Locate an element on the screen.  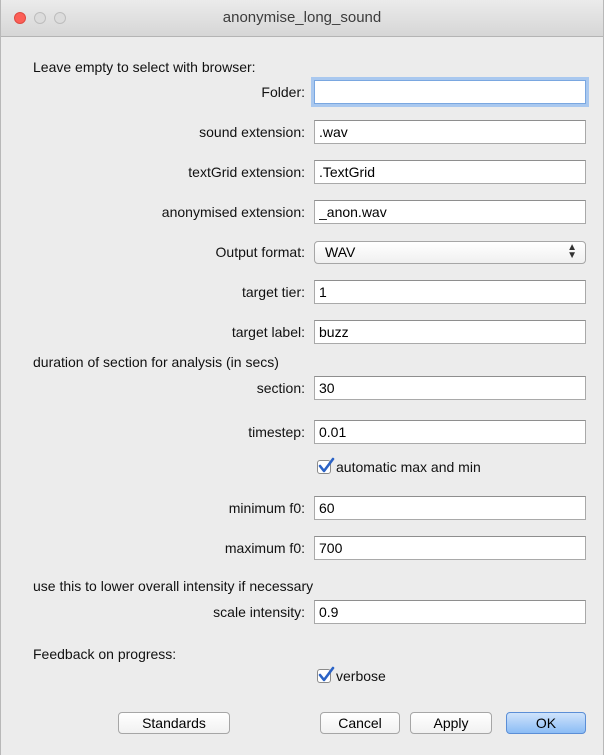
timestep-input is located at coordinates (450, 432).